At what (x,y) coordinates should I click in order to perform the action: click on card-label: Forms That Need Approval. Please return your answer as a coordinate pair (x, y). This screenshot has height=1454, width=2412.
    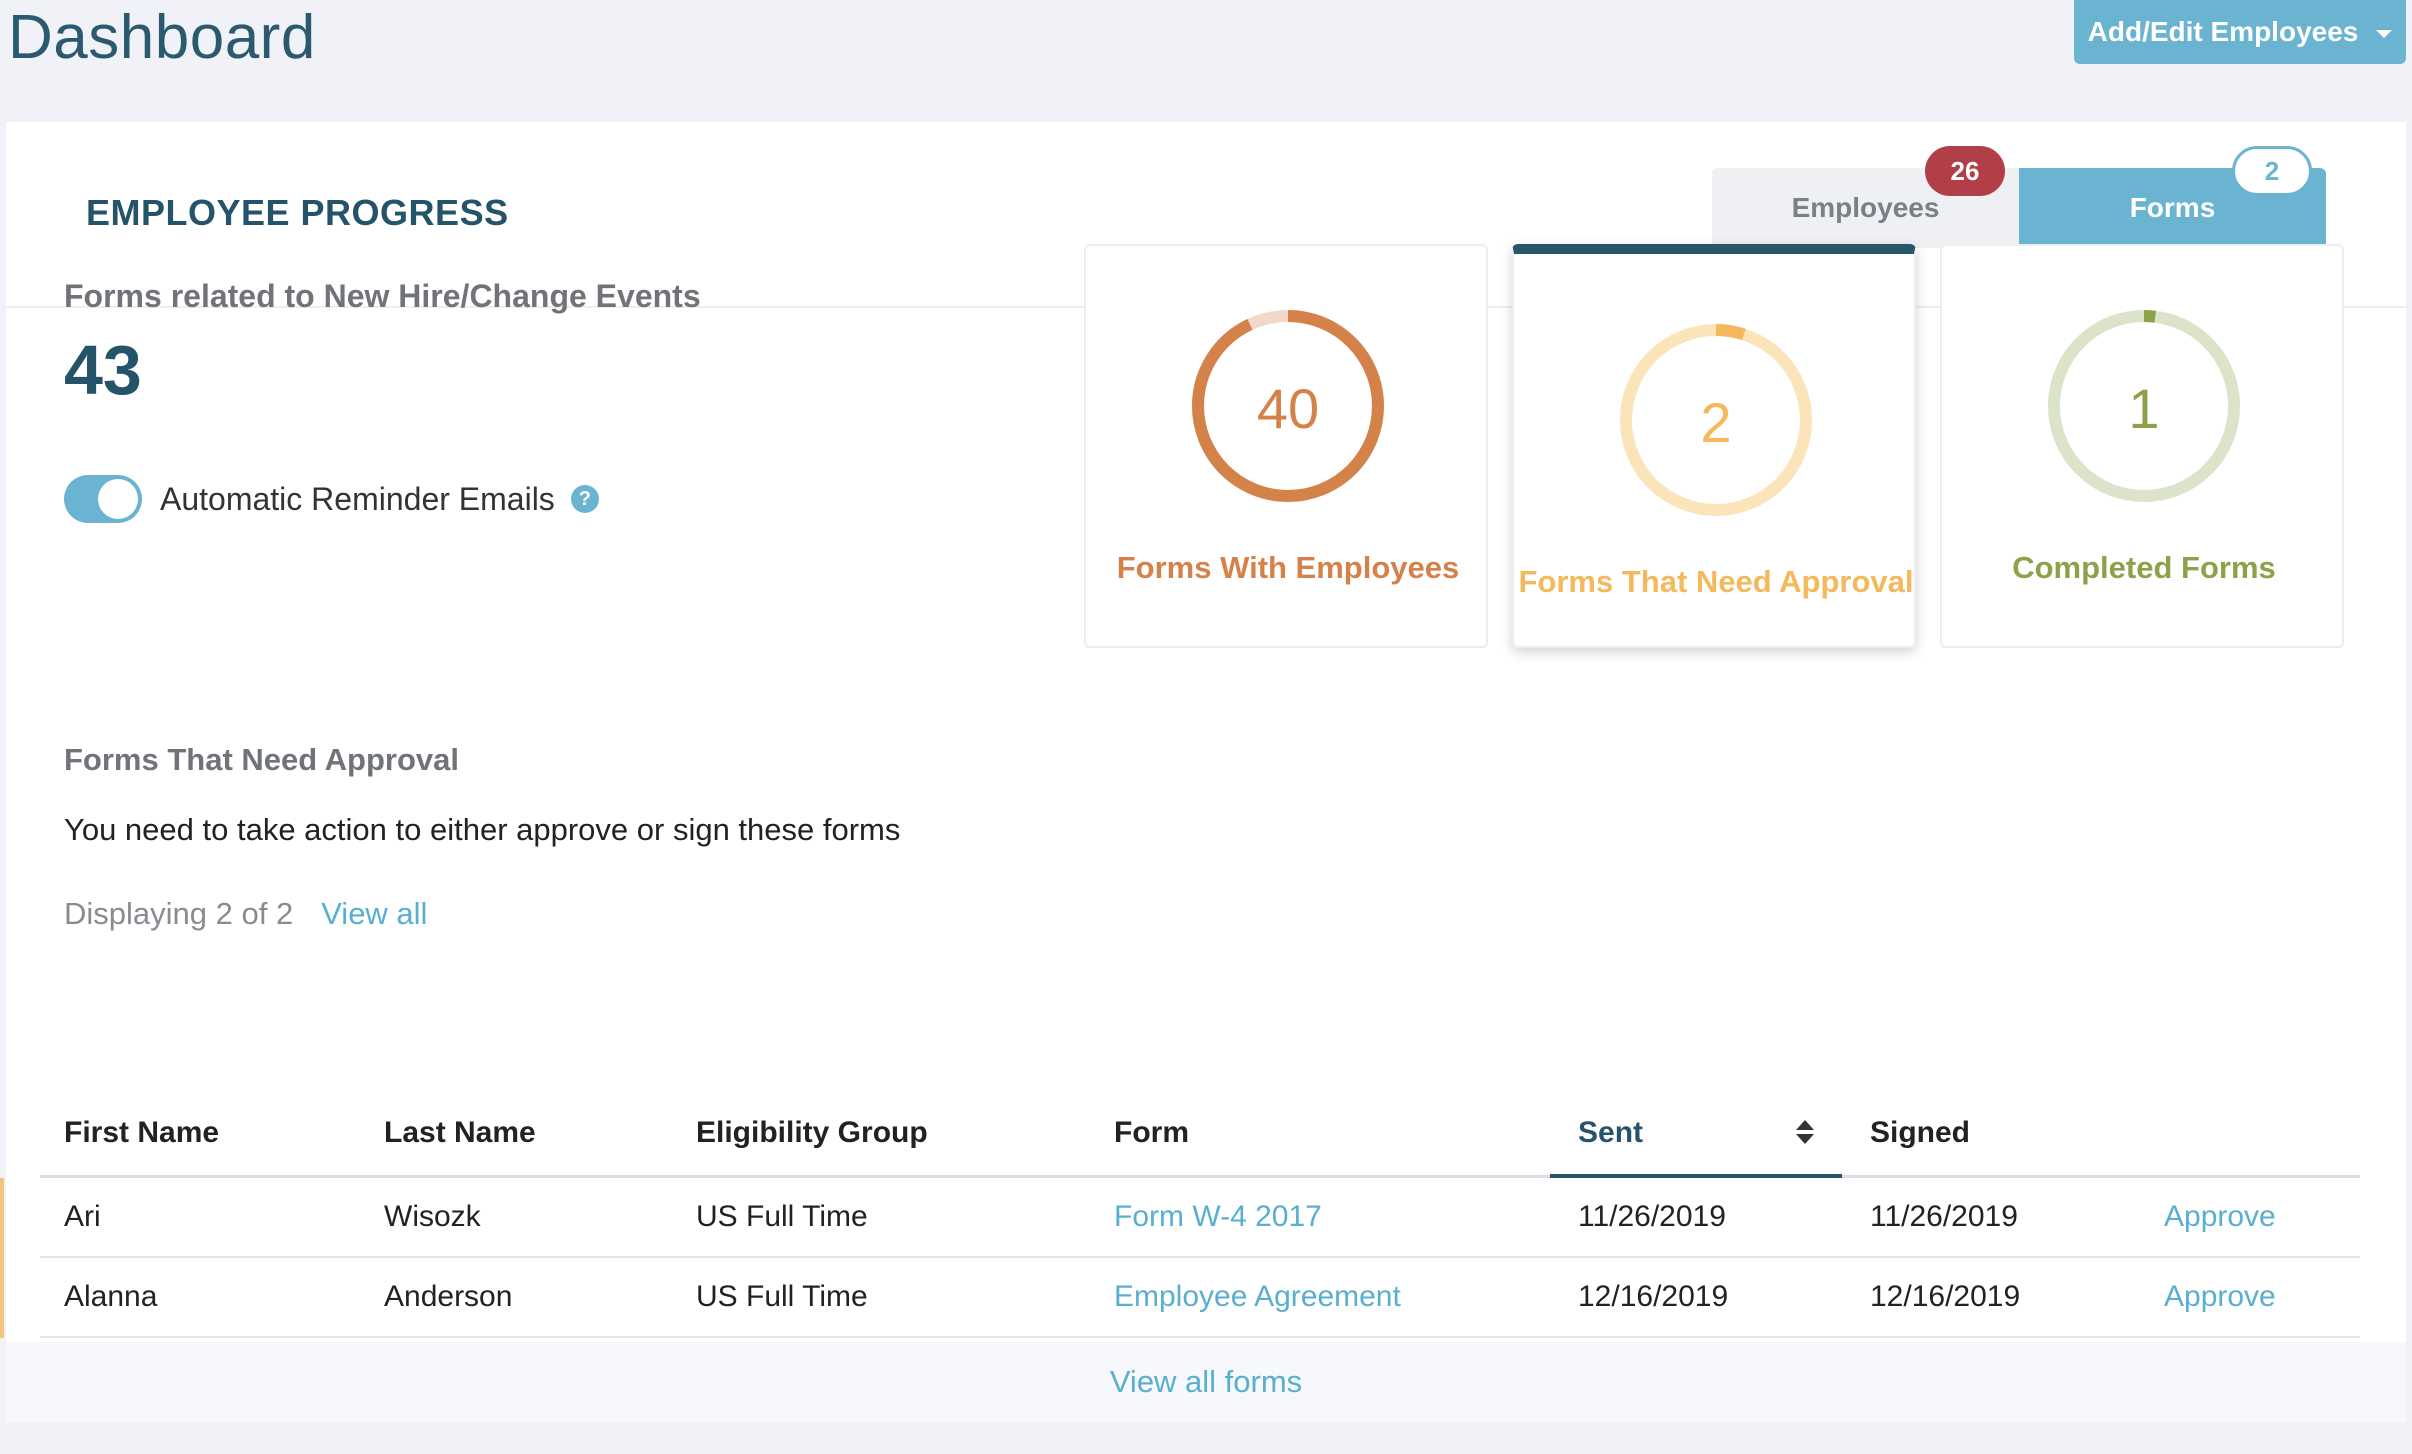
    Looking at the image, I should click on (1716, 581).